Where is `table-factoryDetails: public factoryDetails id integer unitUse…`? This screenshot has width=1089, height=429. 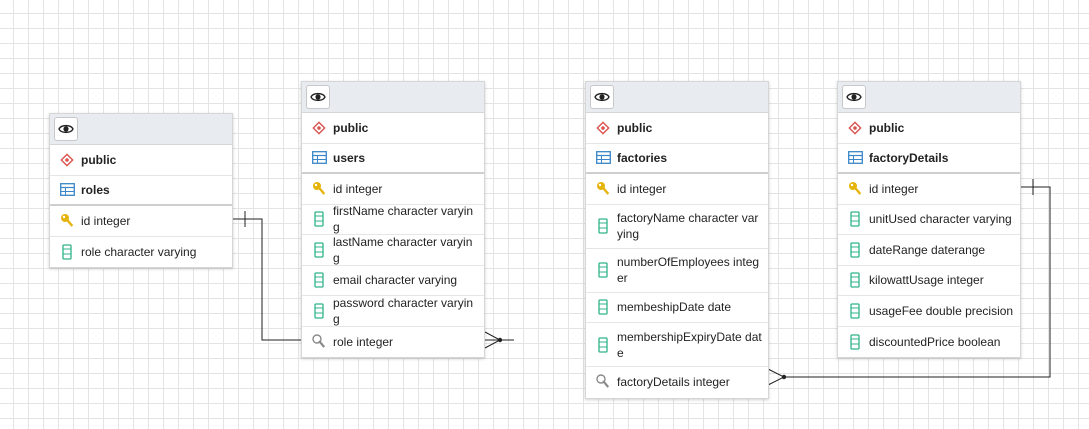
table-factoryDetails: public factoryDetails id integer unitUse… is located at coordinates (929, 219).